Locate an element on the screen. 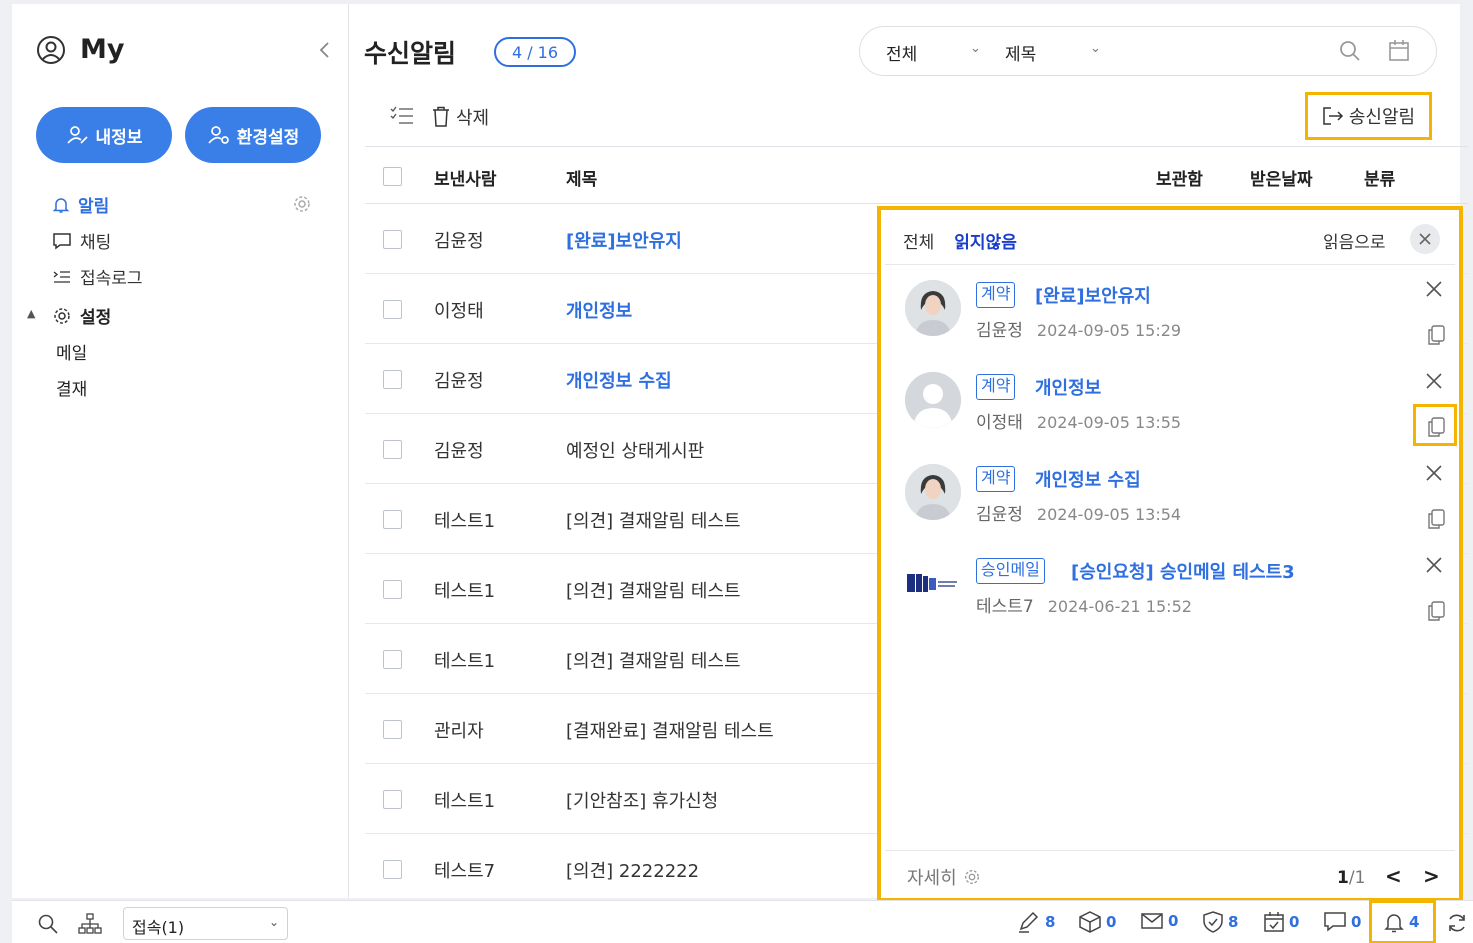  cube-icon is located at coordinates (1090, 922).